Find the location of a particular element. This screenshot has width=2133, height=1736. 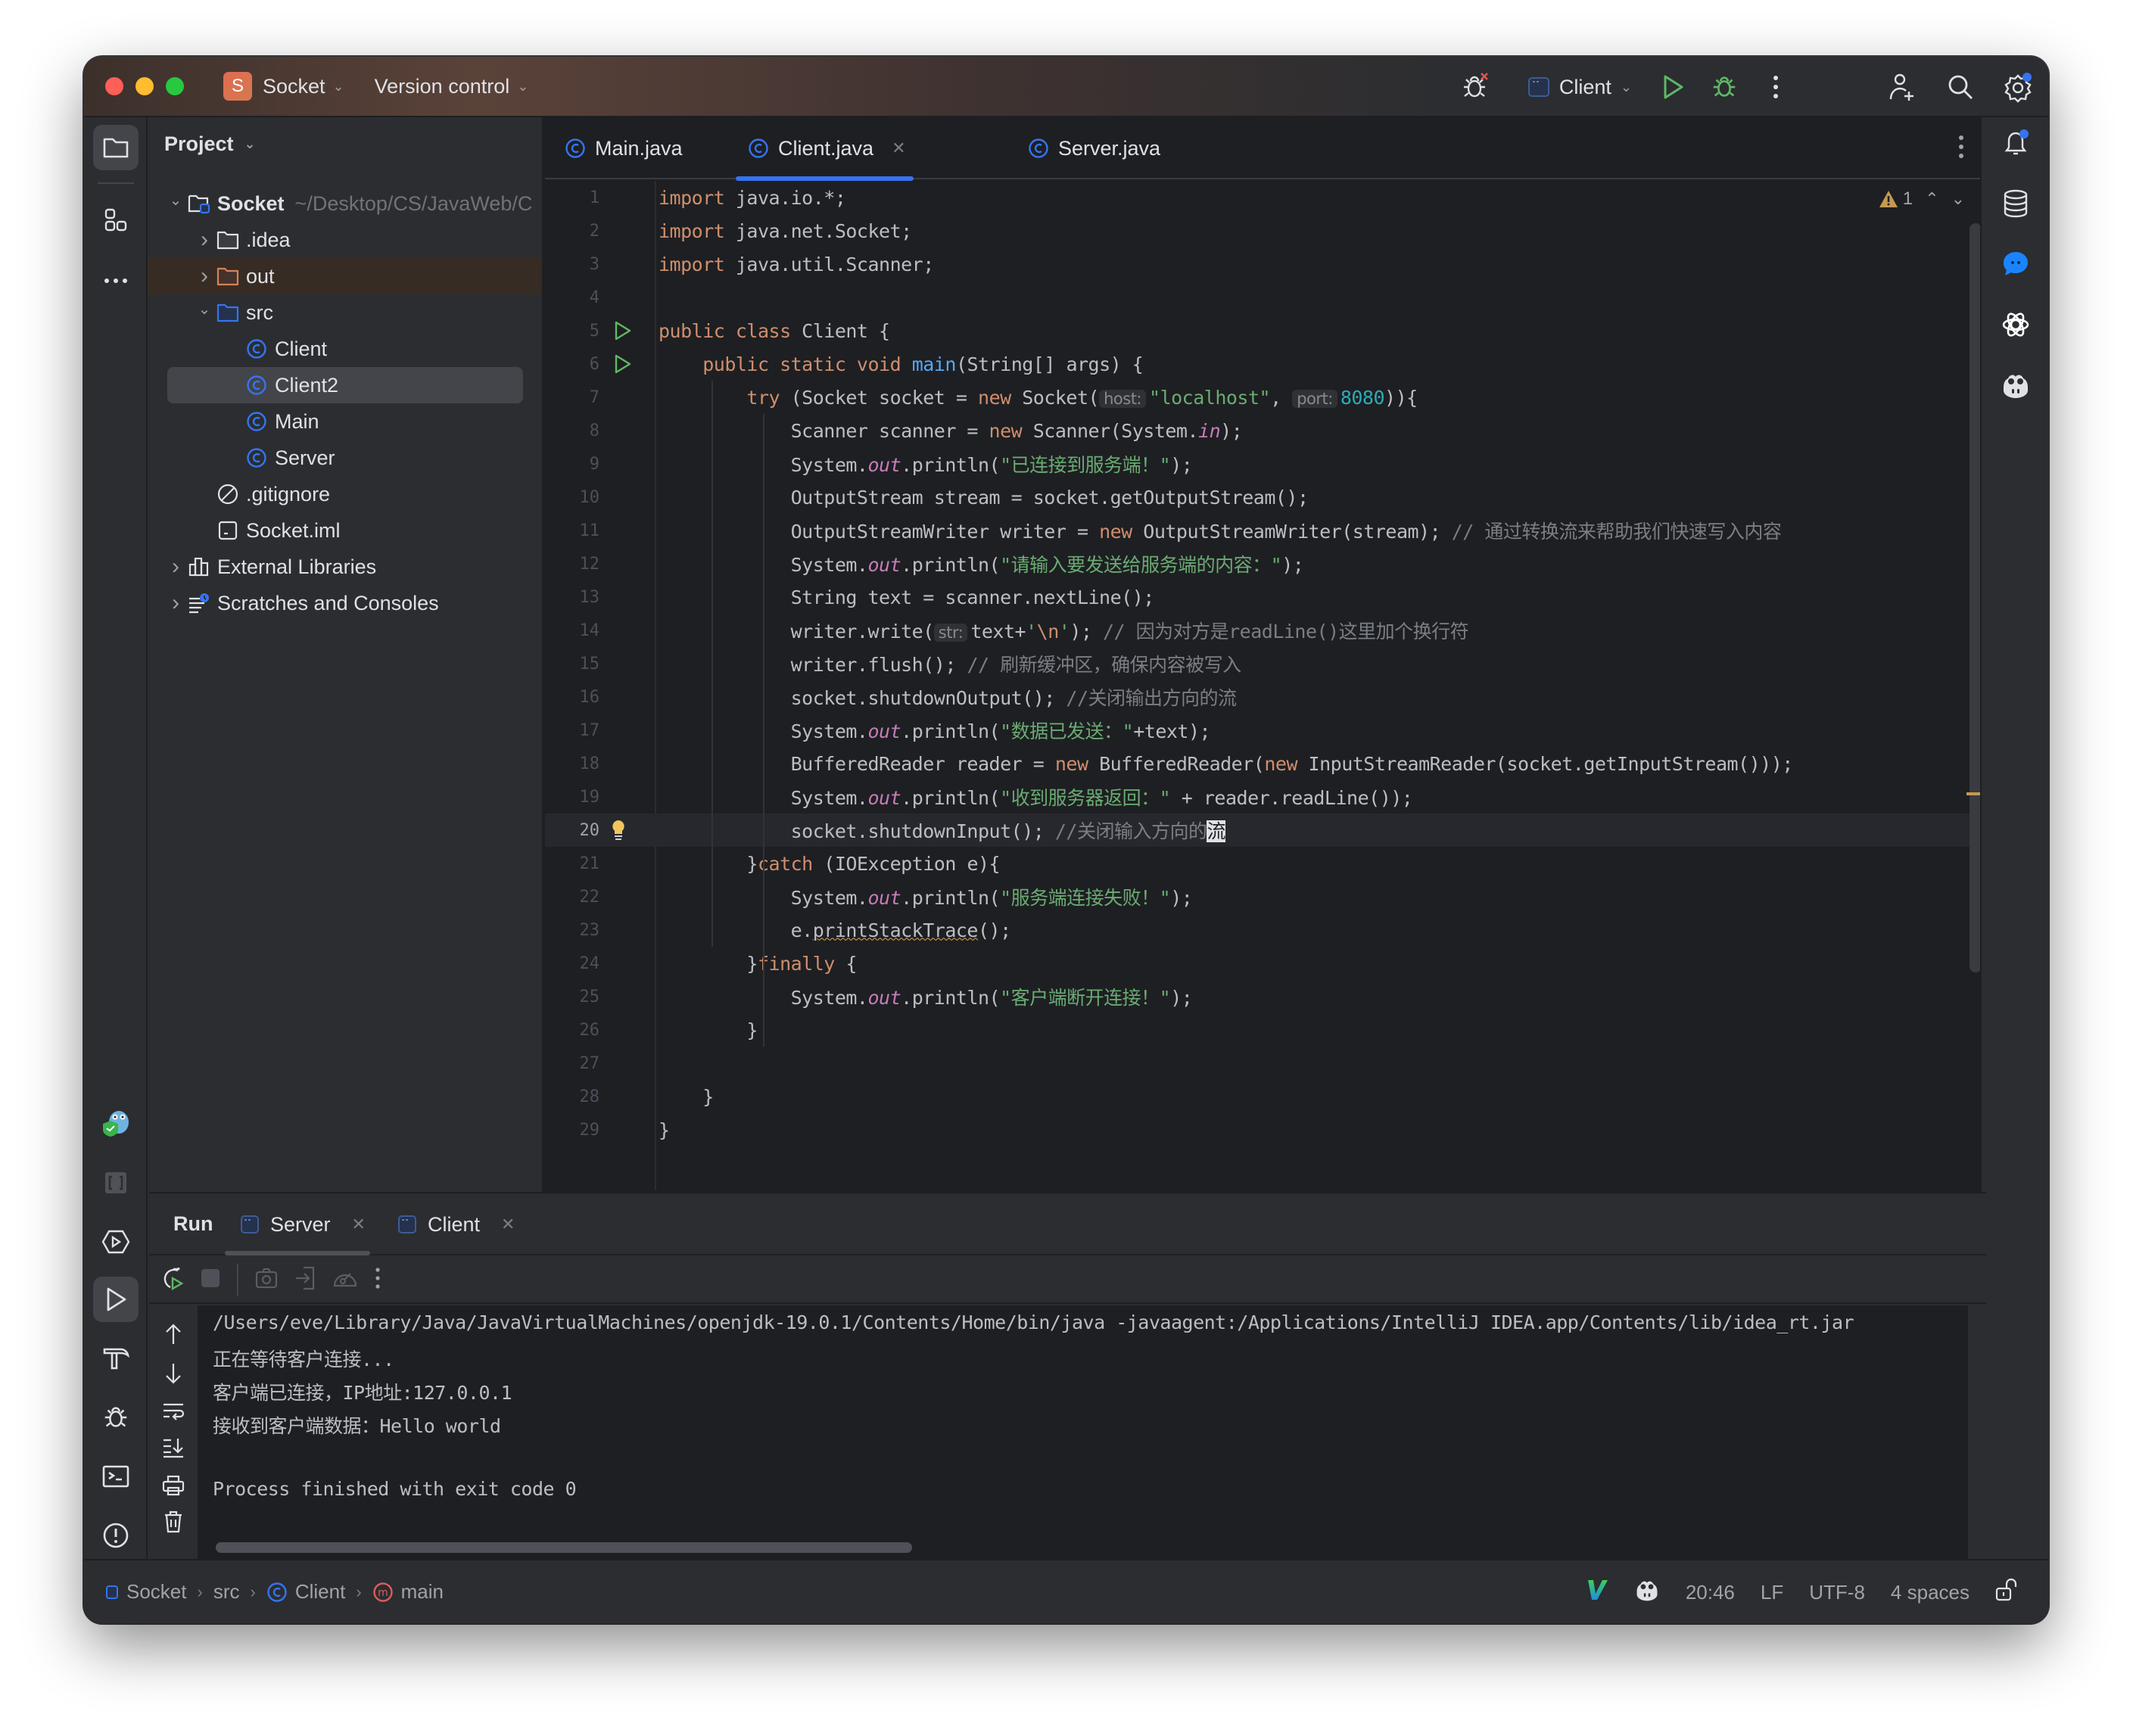

tree-item: › out is located at coordinates (345, 276).